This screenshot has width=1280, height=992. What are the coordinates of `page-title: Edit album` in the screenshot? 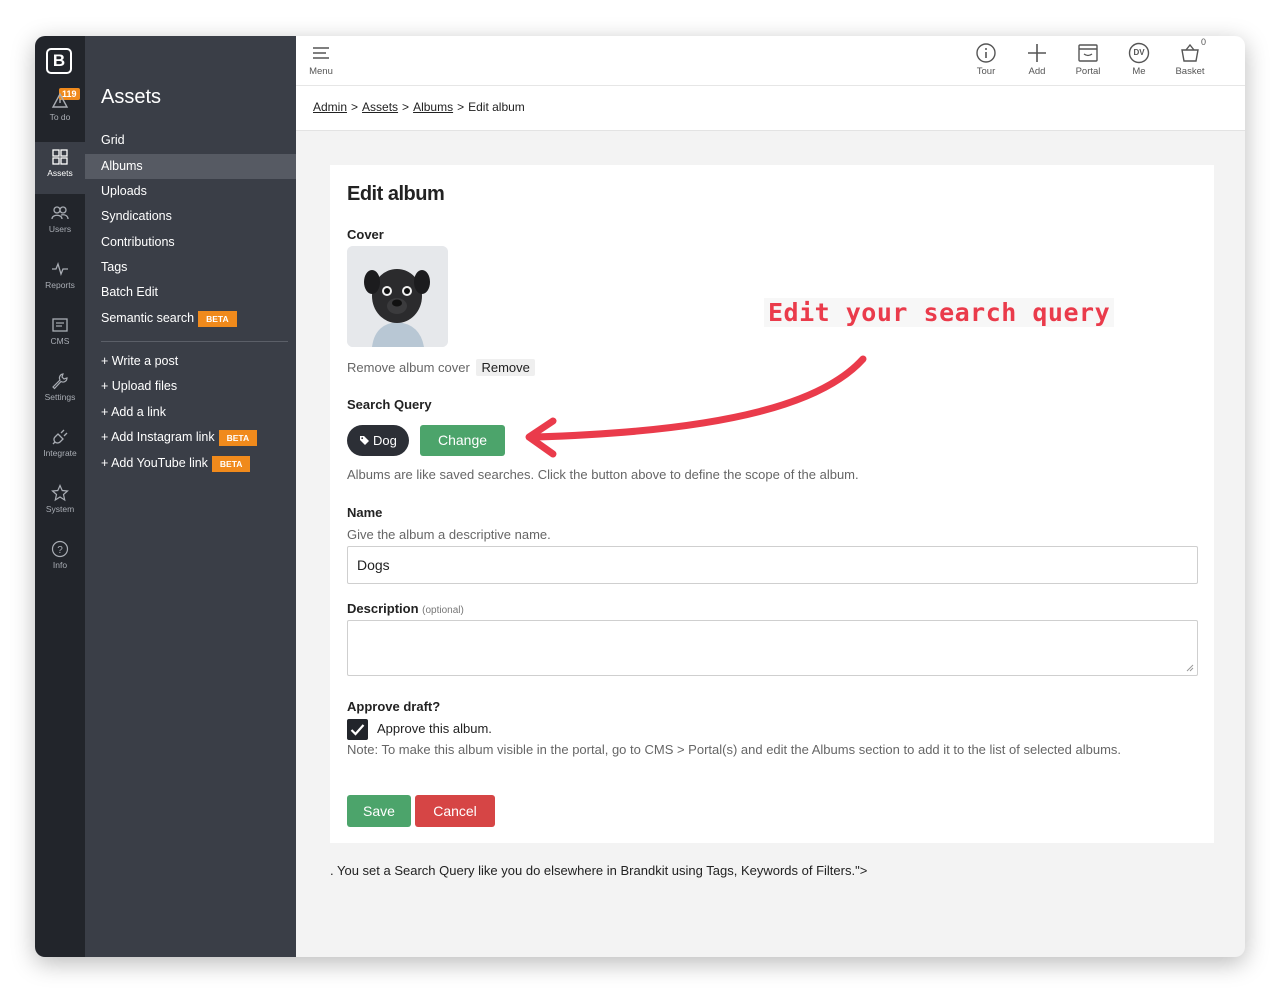 It's located at (396, 194).